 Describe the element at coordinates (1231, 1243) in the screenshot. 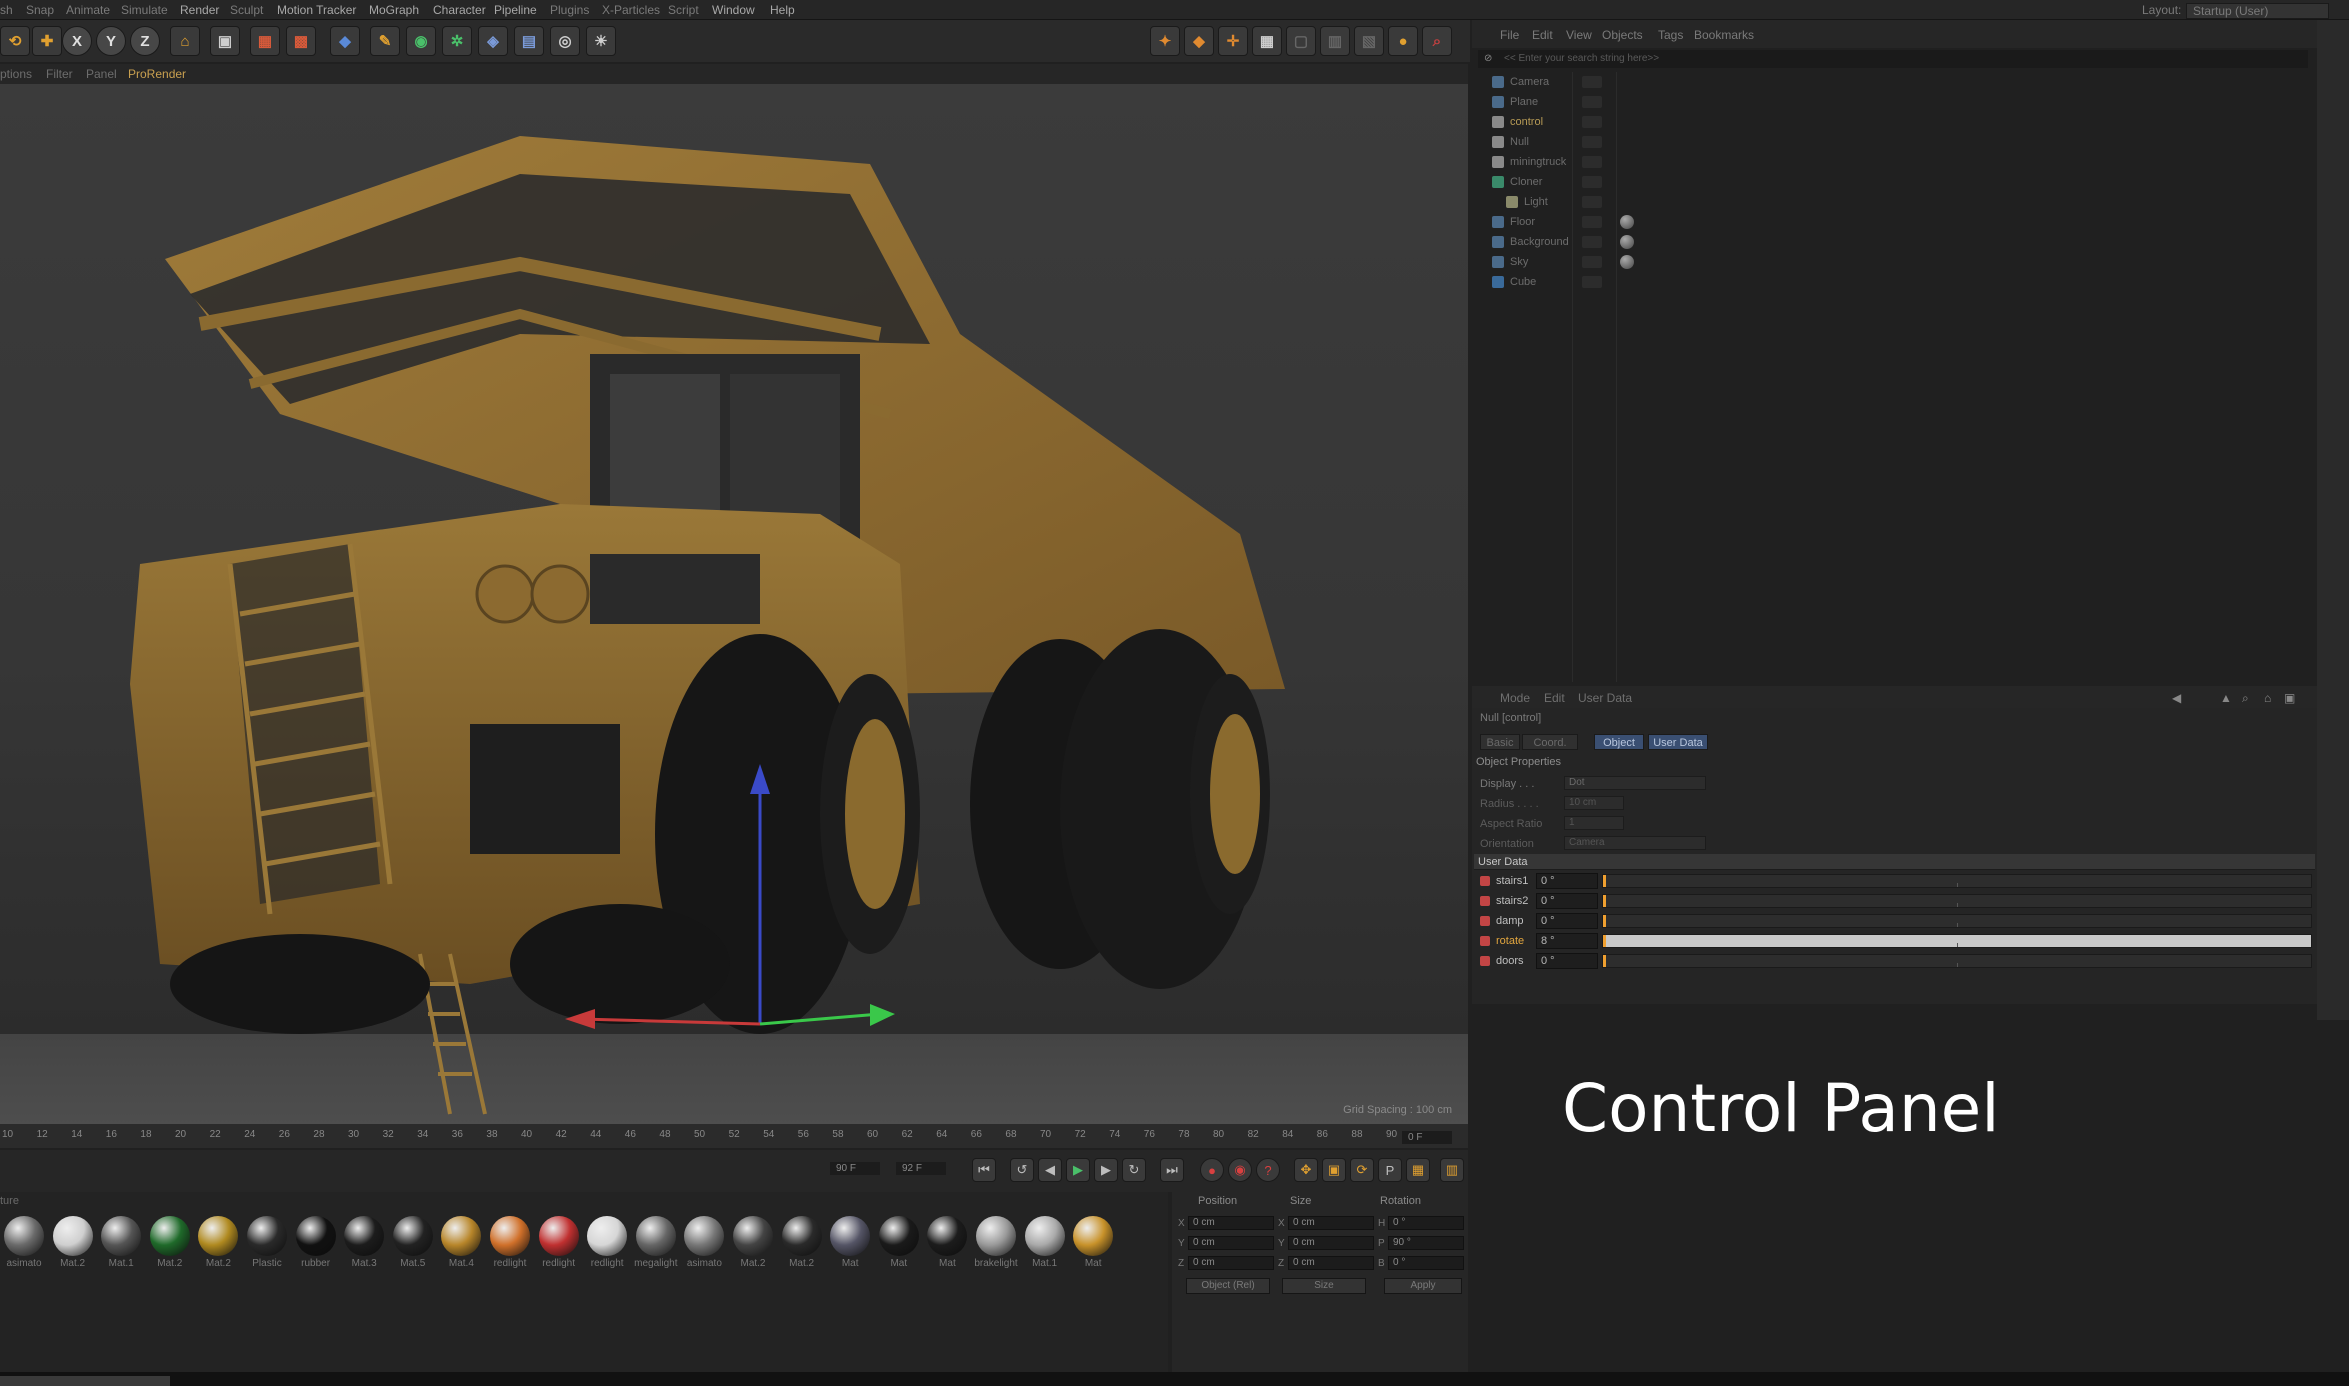

I see `pos-y-field: 0 cm` at that location.